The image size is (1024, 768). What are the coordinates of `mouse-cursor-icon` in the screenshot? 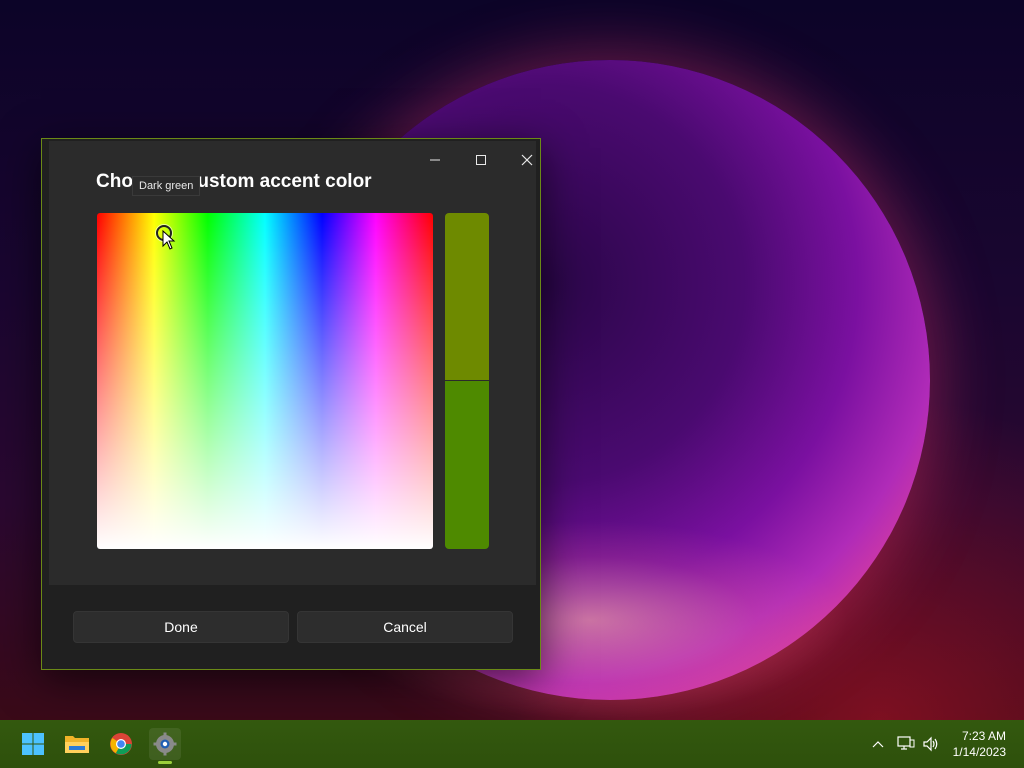 It's located at (169, 240).